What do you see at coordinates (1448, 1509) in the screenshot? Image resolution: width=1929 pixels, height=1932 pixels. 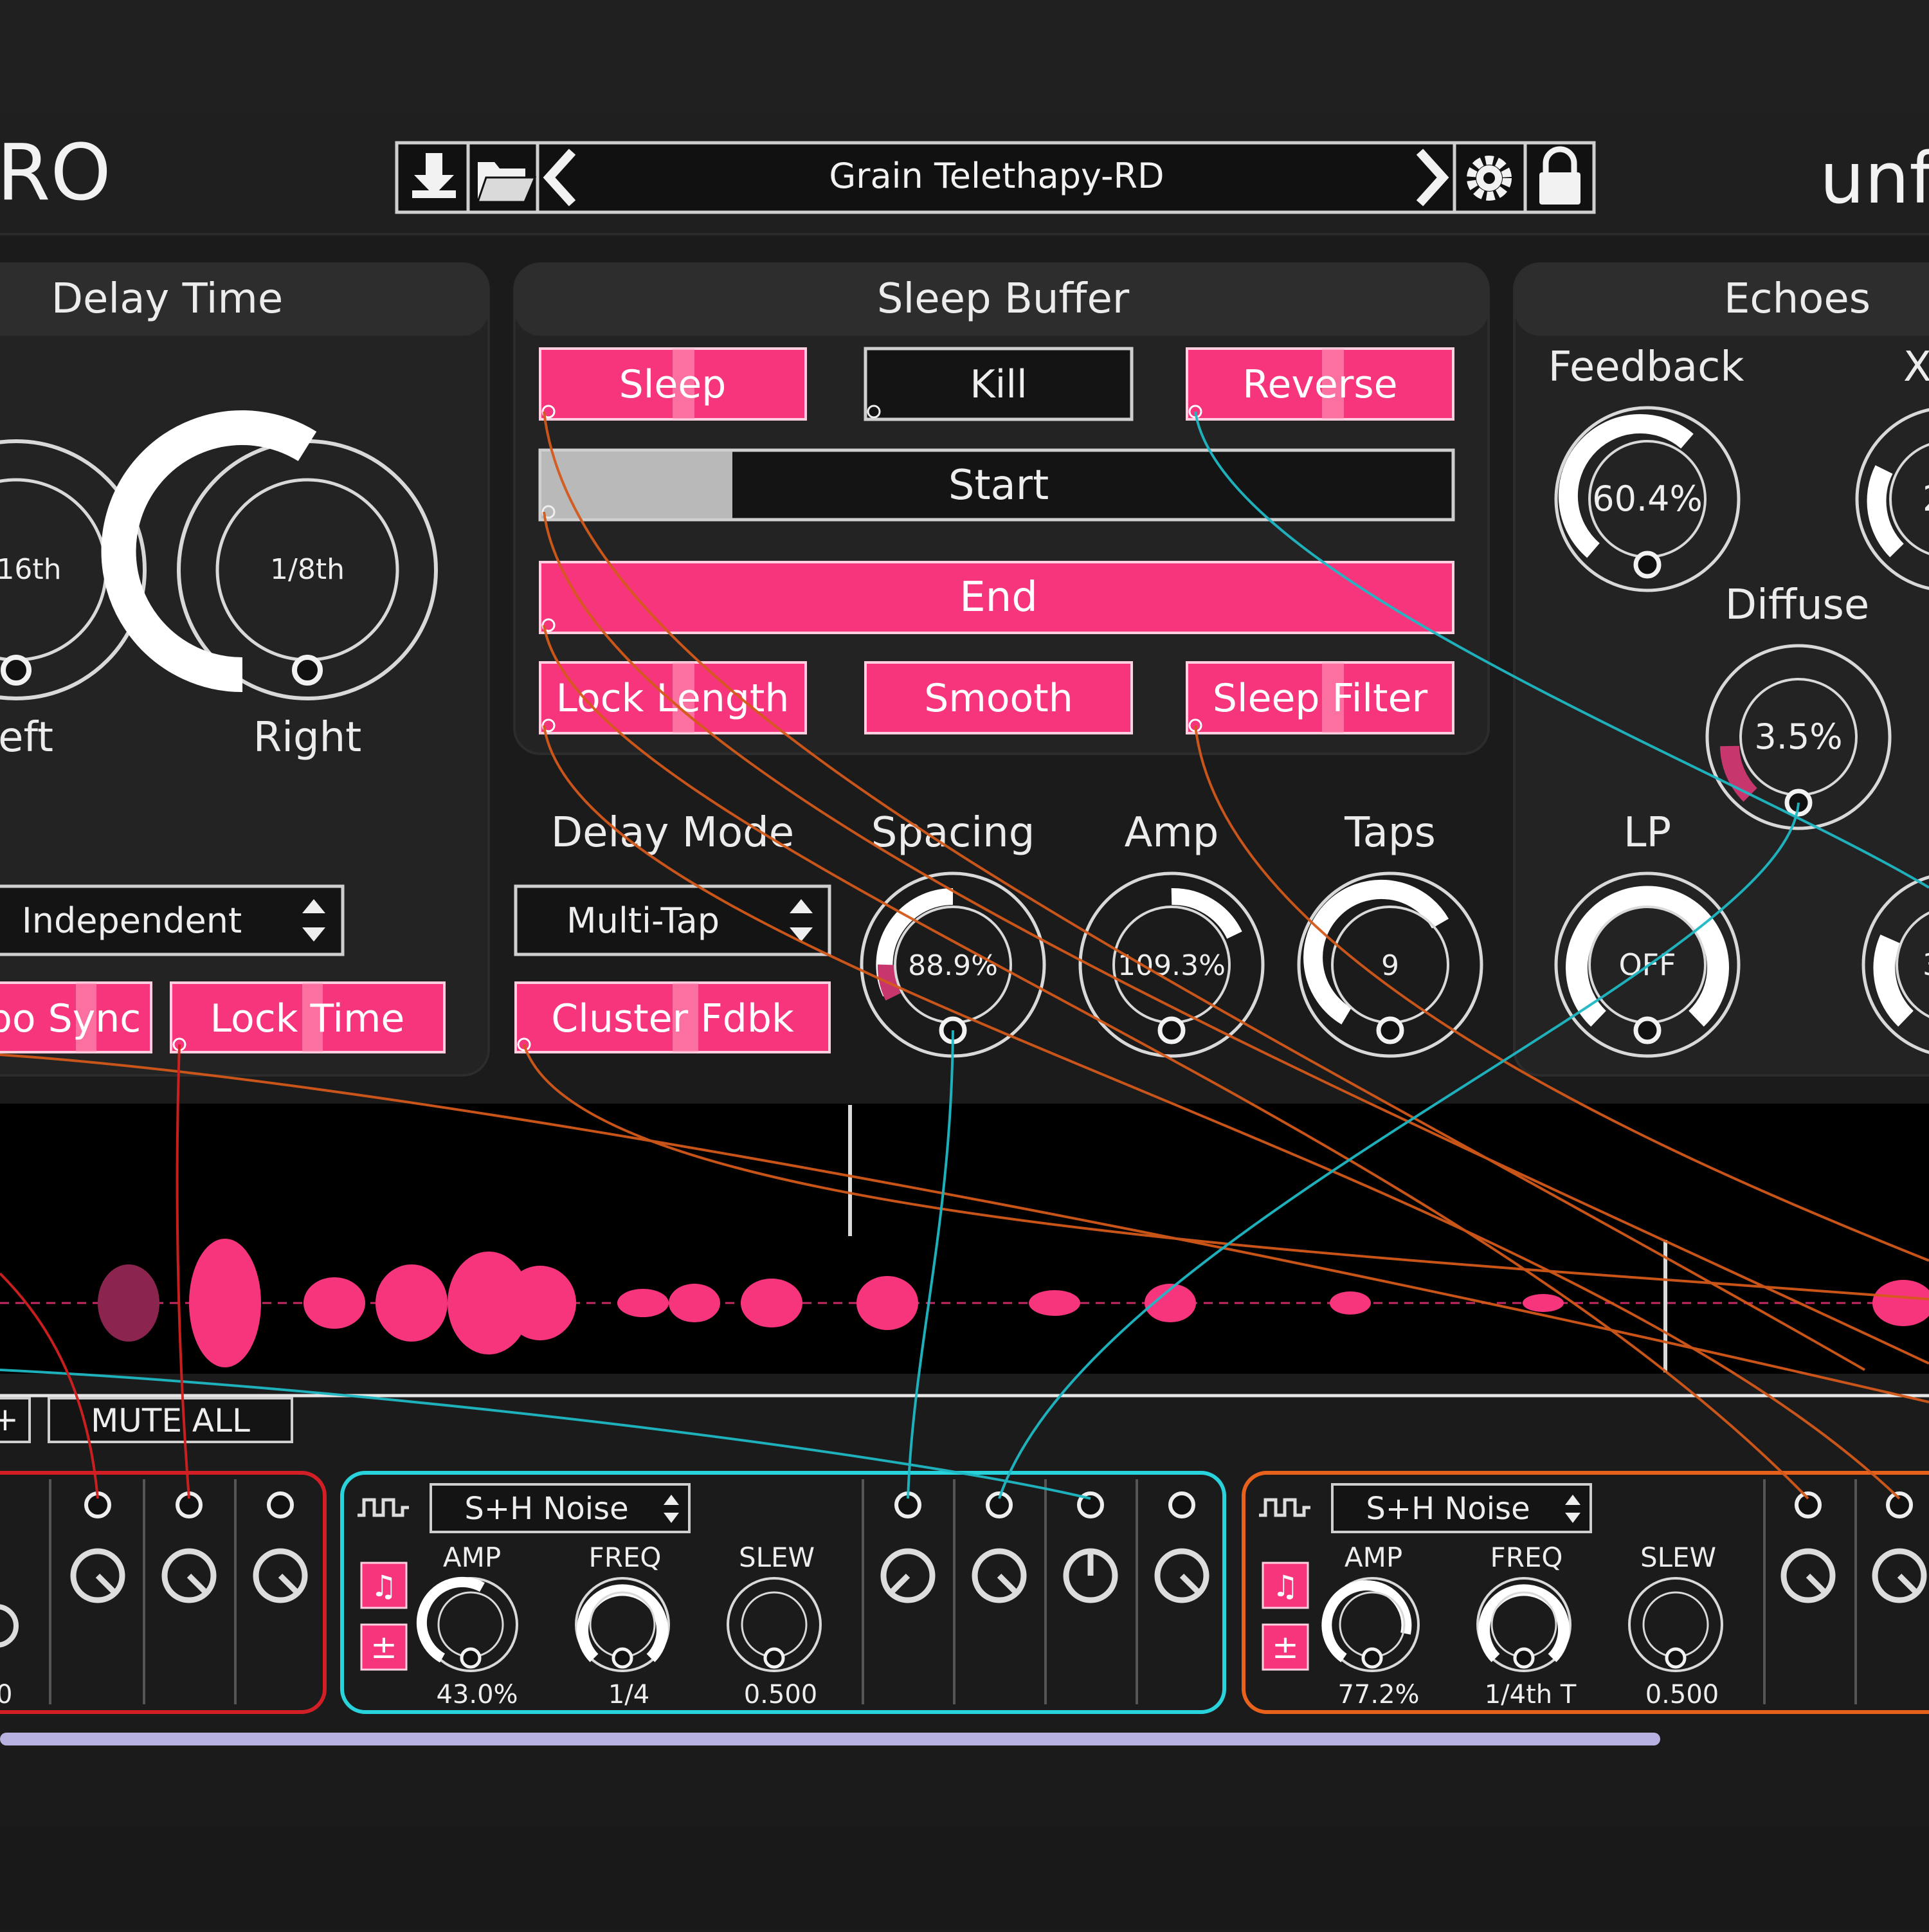 I see `mod-orange-wave-value: S+H Noise` at bounding box center [1448, 1509].